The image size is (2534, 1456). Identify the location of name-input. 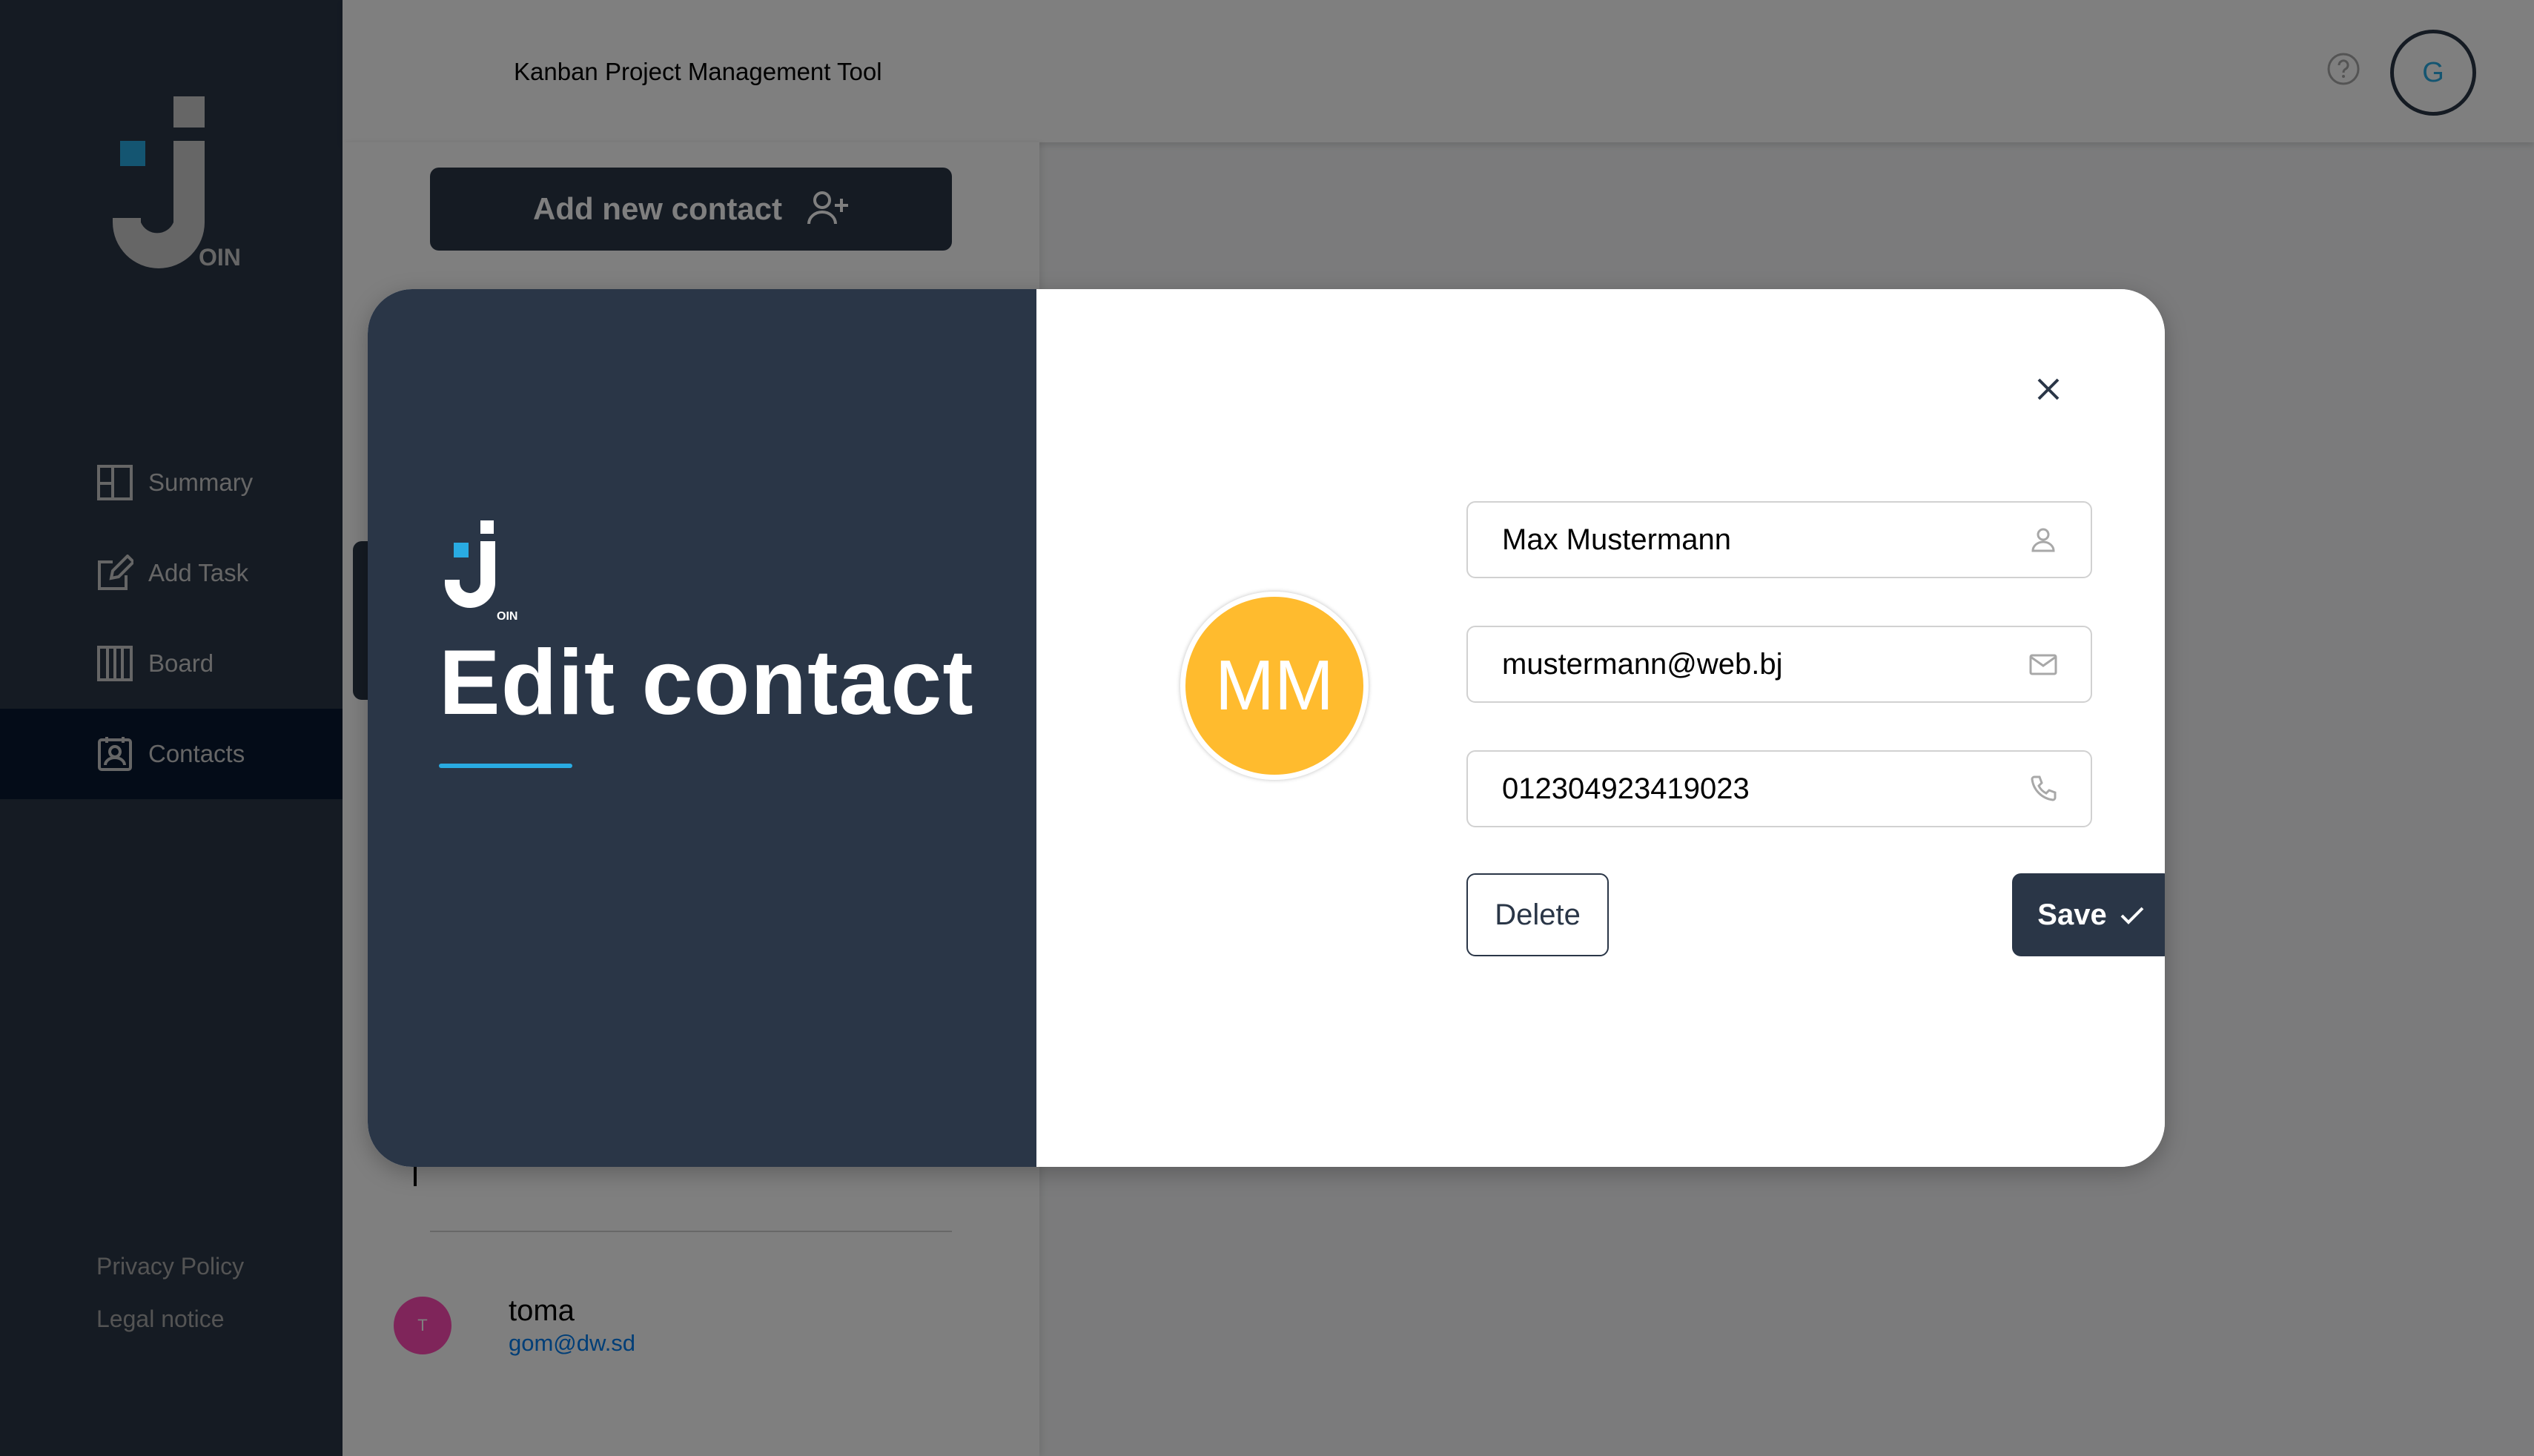
(1765, 540).